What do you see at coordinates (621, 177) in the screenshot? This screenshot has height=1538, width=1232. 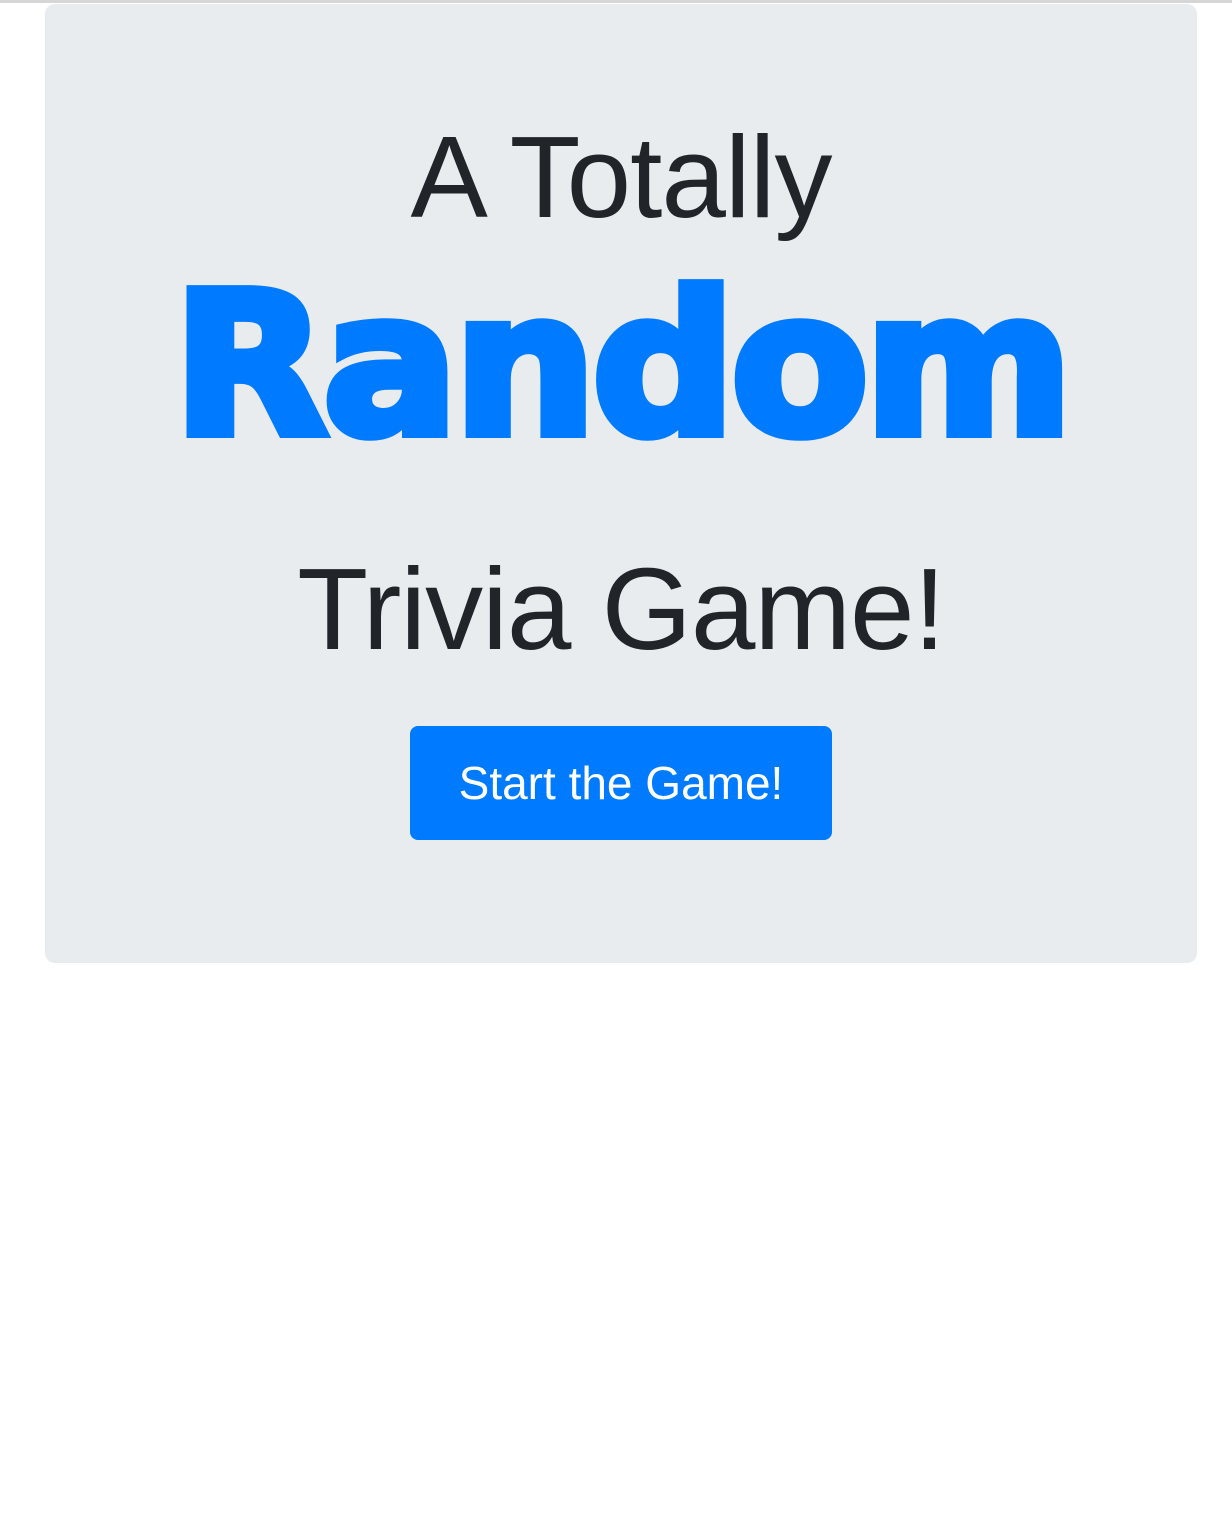 I see `title-line-top: A Totally` at bounding box center [621, 177].